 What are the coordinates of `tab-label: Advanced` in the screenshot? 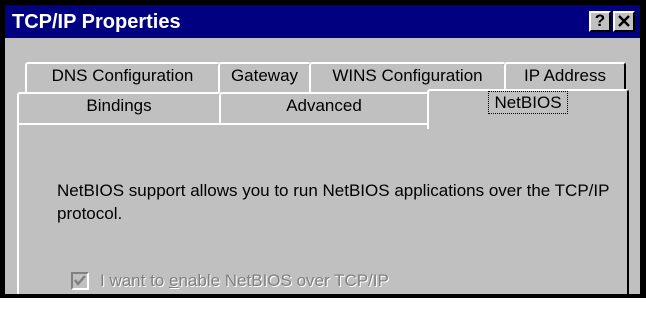 It's located at (324, 105).